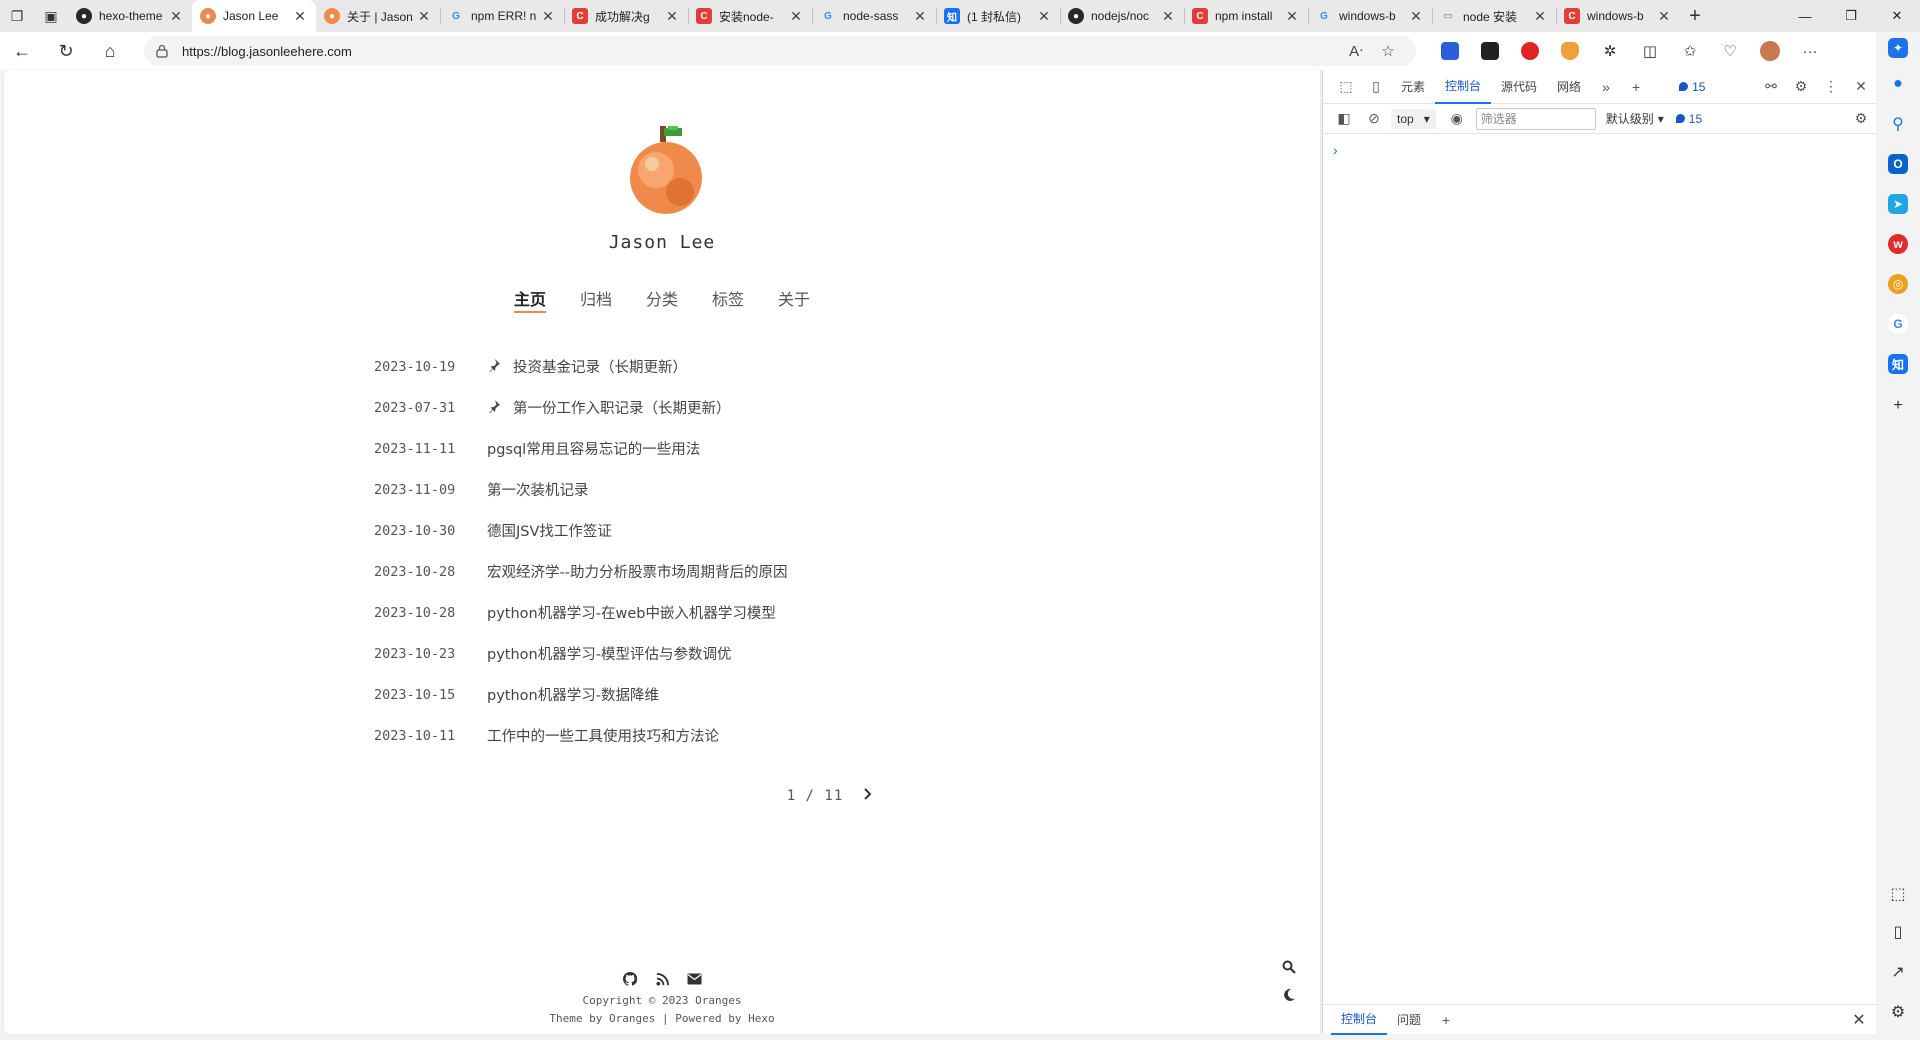  I want to click on menu-item: 关于, so click(794, 299).